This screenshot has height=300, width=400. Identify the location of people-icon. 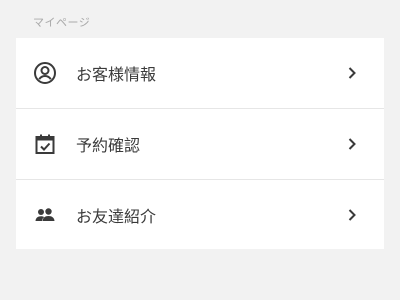
(45, 215).